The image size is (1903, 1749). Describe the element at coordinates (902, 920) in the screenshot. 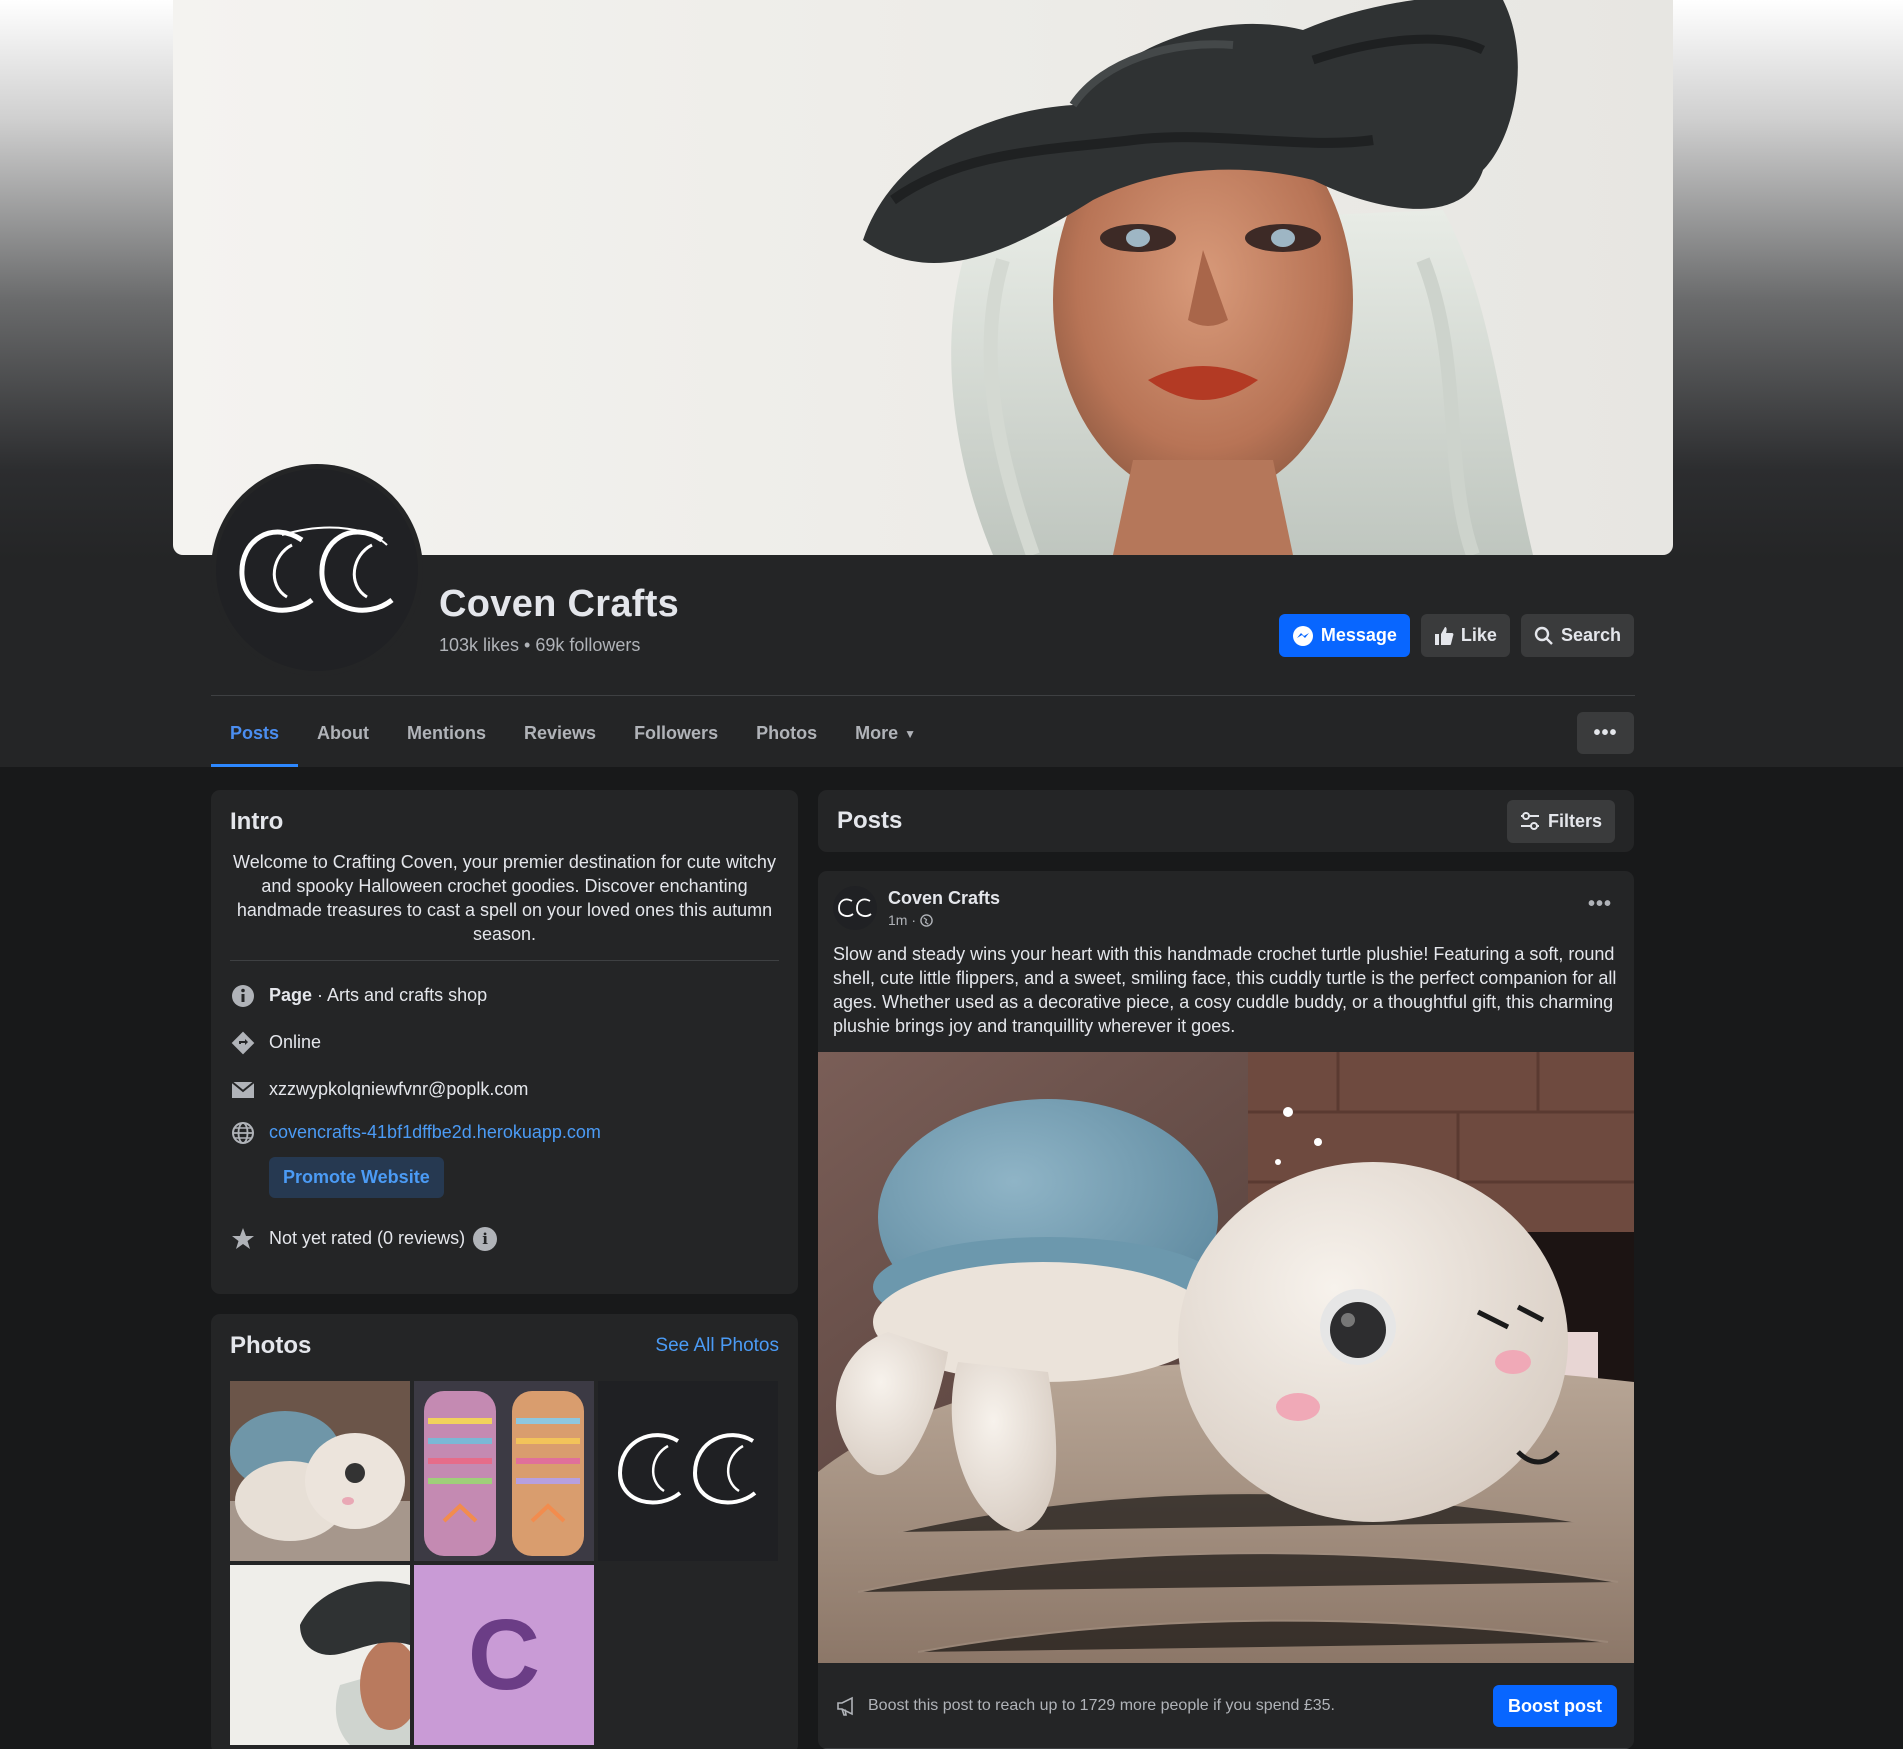

I see `post-time: 1m ·` at that location.